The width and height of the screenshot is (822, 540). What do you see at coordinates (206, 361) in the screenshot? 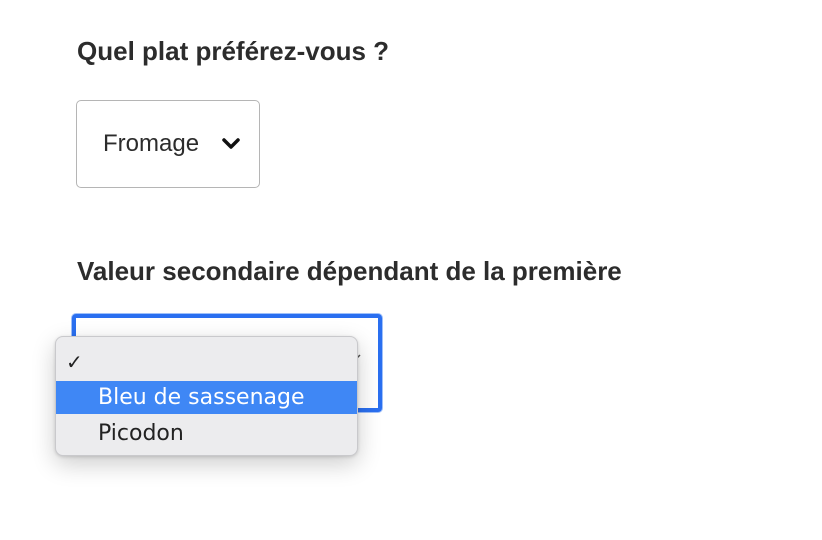
I see `dropdown-option-empty: ✓` at bounding box center [206, 361].